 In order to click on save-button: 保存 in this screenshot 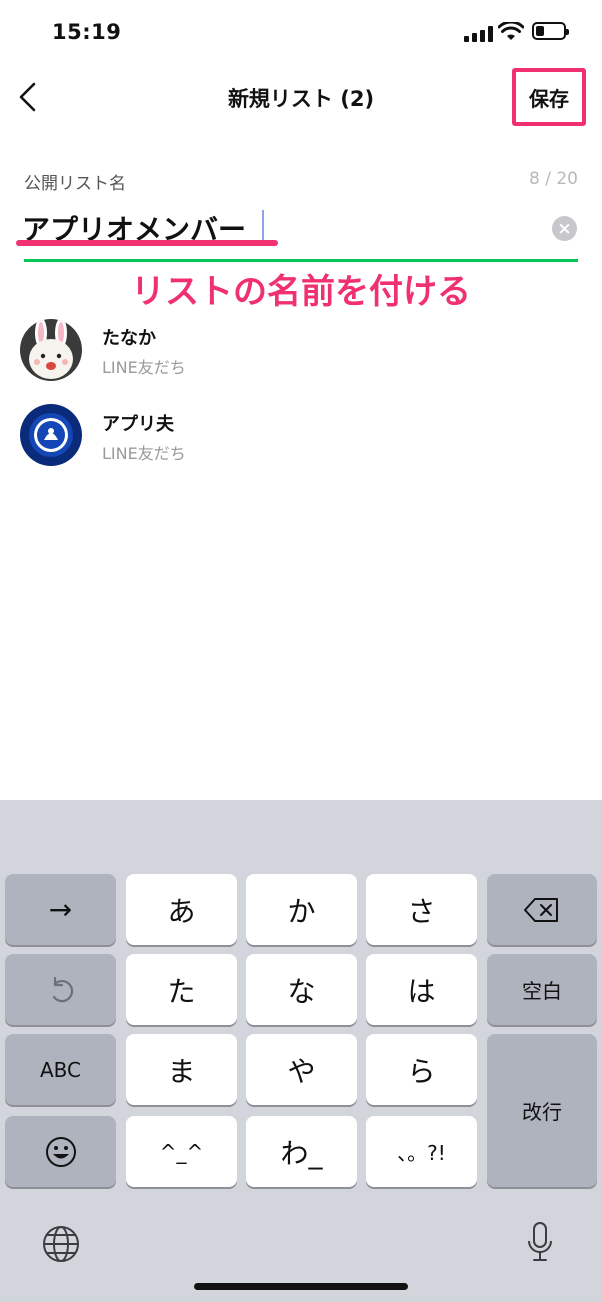, I will do `click(549, 97)`.